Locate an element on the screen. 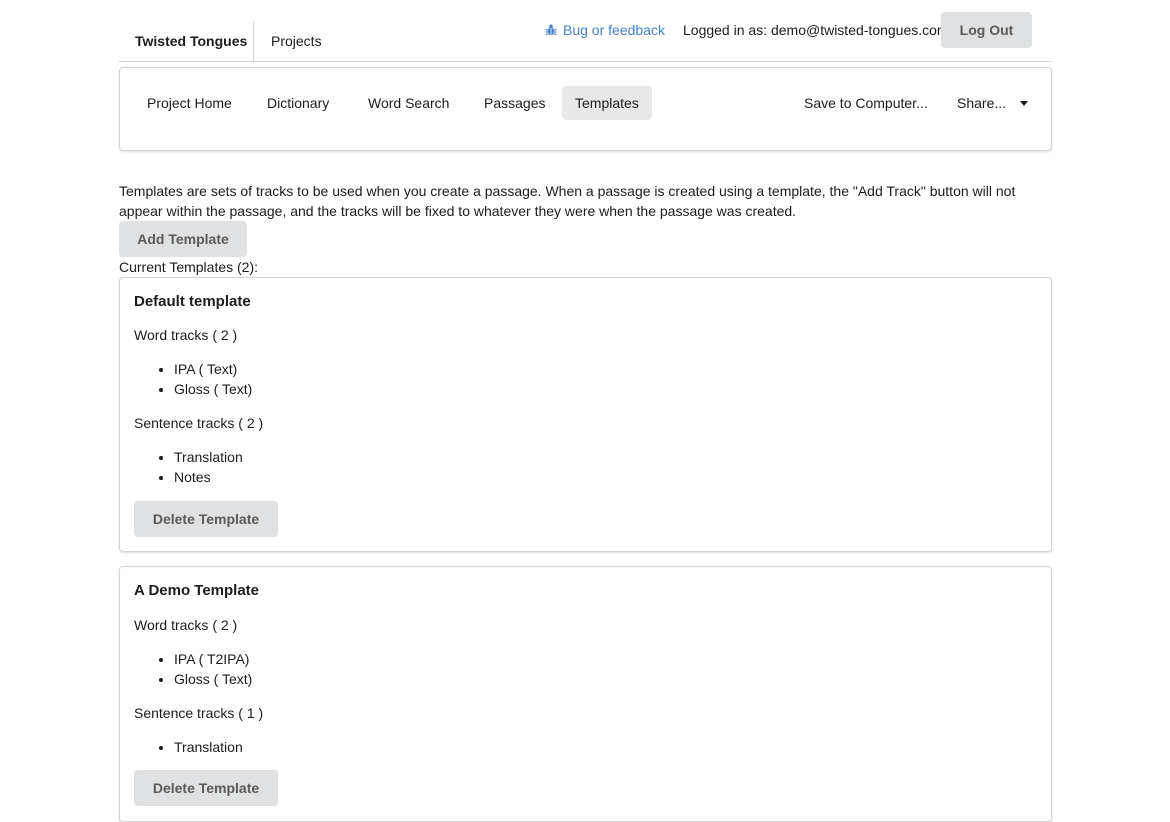 This screenshot has height=822, width=1170. current-templates-label: Current Templates (2): is located at coordinates (189, 267).